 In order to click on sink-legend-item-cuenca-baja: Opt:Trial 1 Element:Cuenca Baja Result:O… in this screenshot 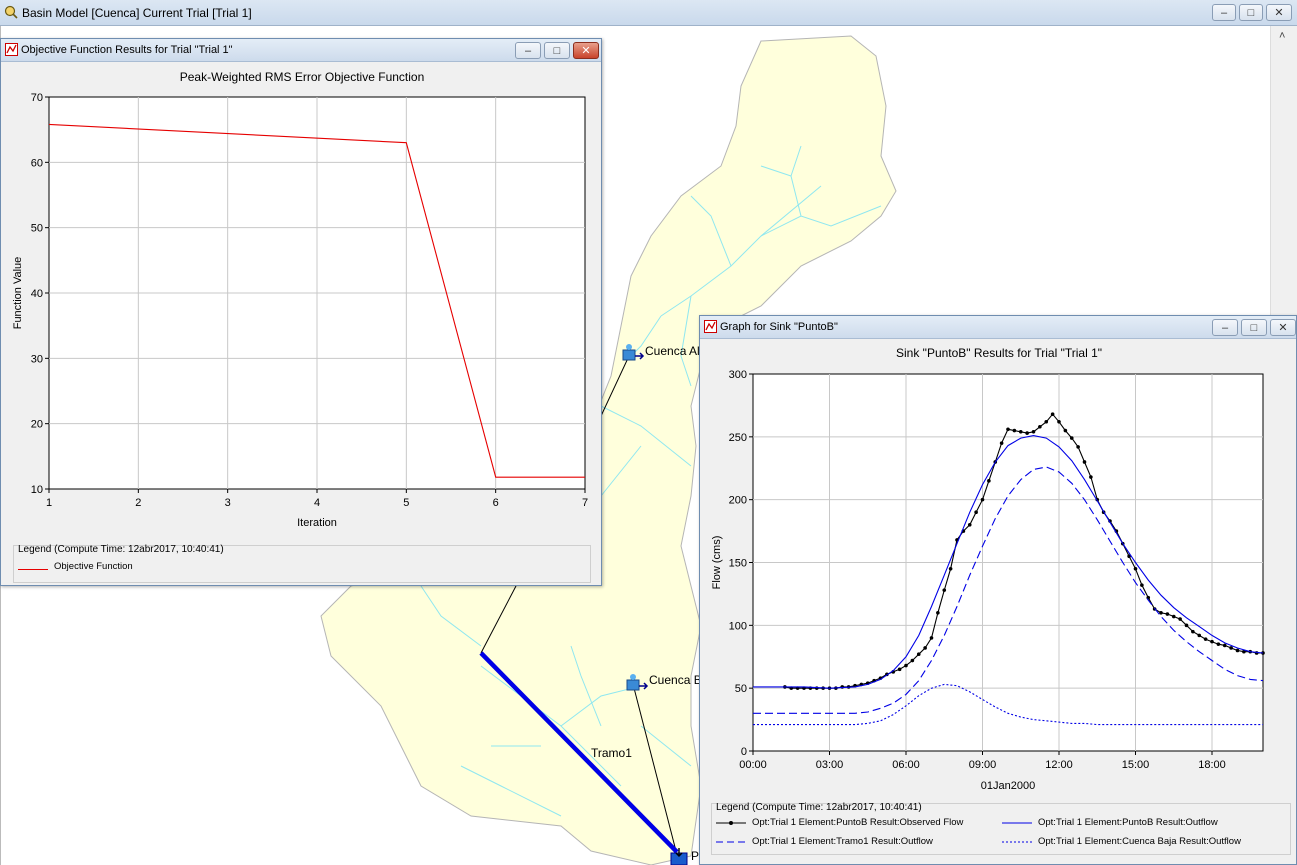, I will do `click(1121, 841)`.